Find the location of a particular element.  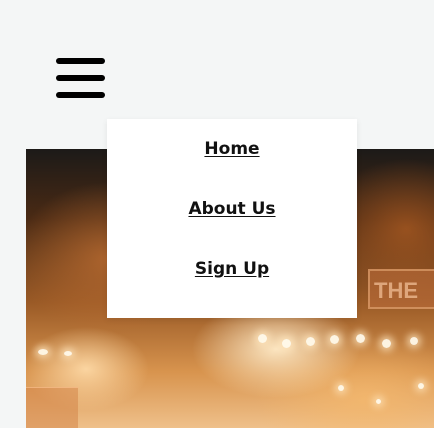

hero-foreground-block is located at coordinates (52, 407).